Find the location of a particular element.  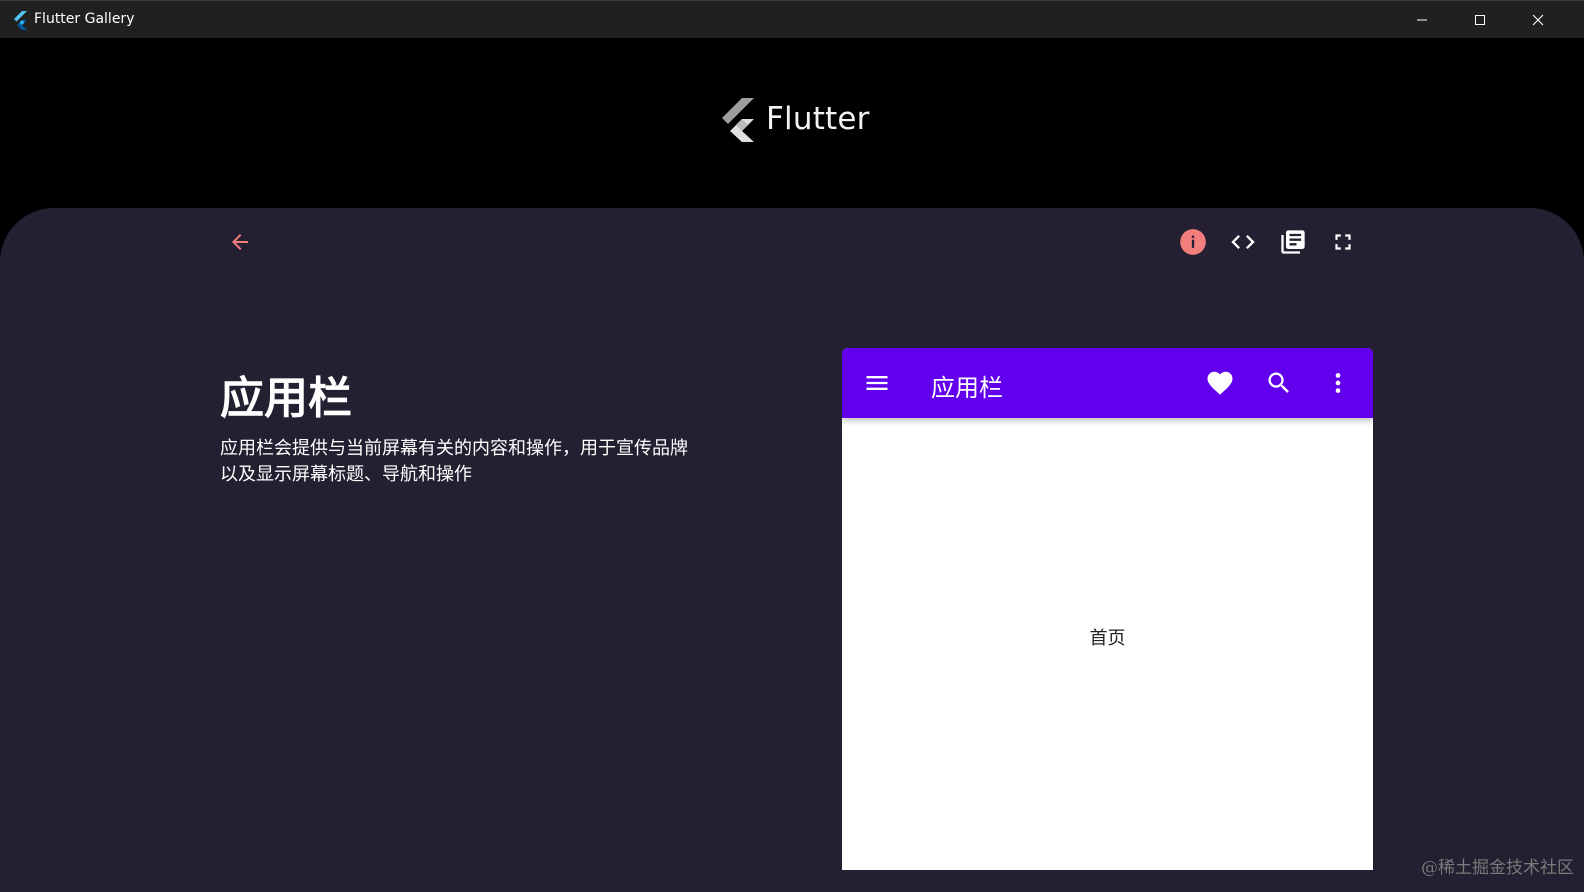

appbar-title: 应用栏 is located at coordinates (967, 388).